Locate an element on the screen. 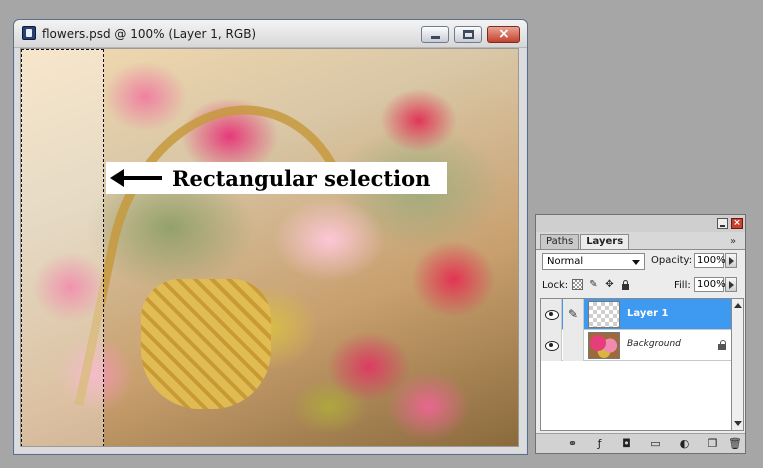  layer-row-background: Background is located at coordinates (636, 345).